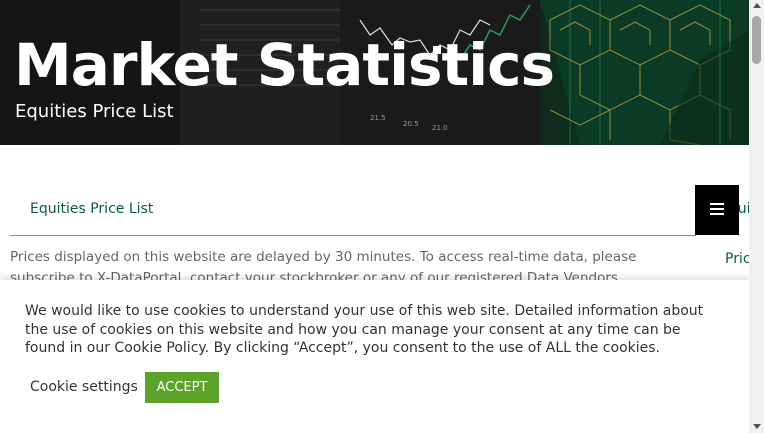 Image resolution: width=764 pixels, height=433 pixels. I want to click on hamburger-menu-icon, so click(717, 210).